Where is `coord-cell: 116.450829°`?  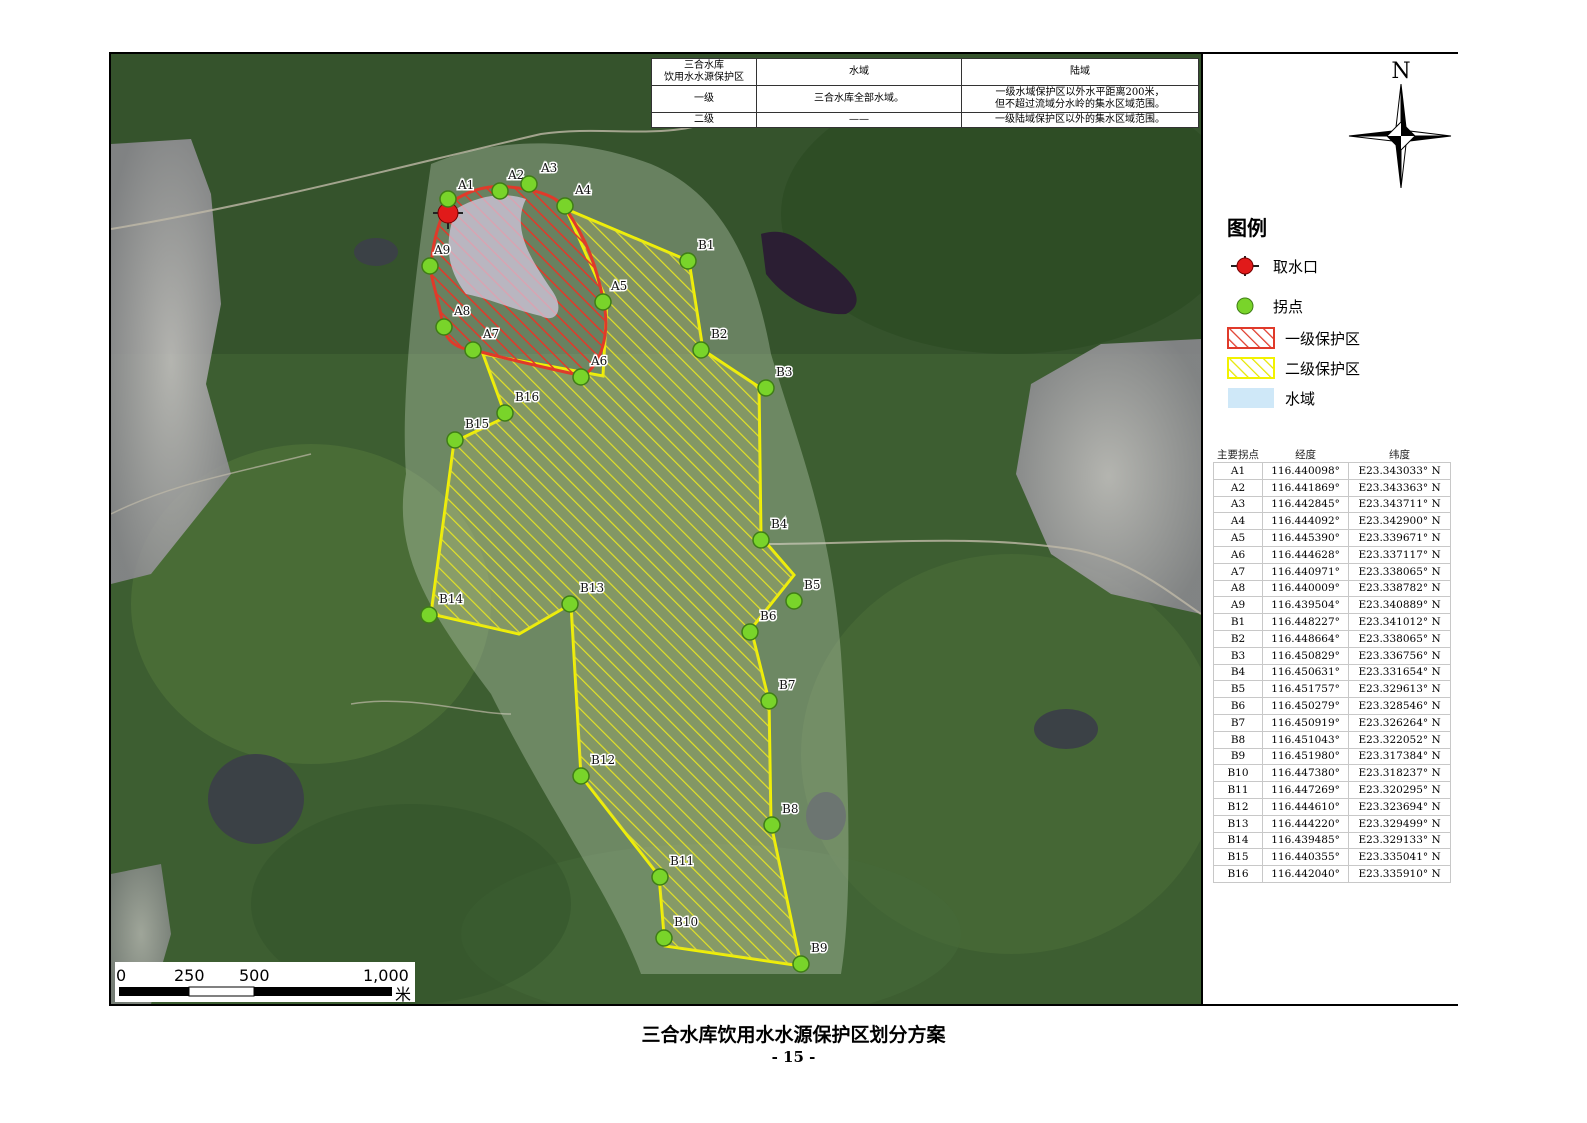 coord-cell: 116.450829° is located at coordinates (1306, 655).